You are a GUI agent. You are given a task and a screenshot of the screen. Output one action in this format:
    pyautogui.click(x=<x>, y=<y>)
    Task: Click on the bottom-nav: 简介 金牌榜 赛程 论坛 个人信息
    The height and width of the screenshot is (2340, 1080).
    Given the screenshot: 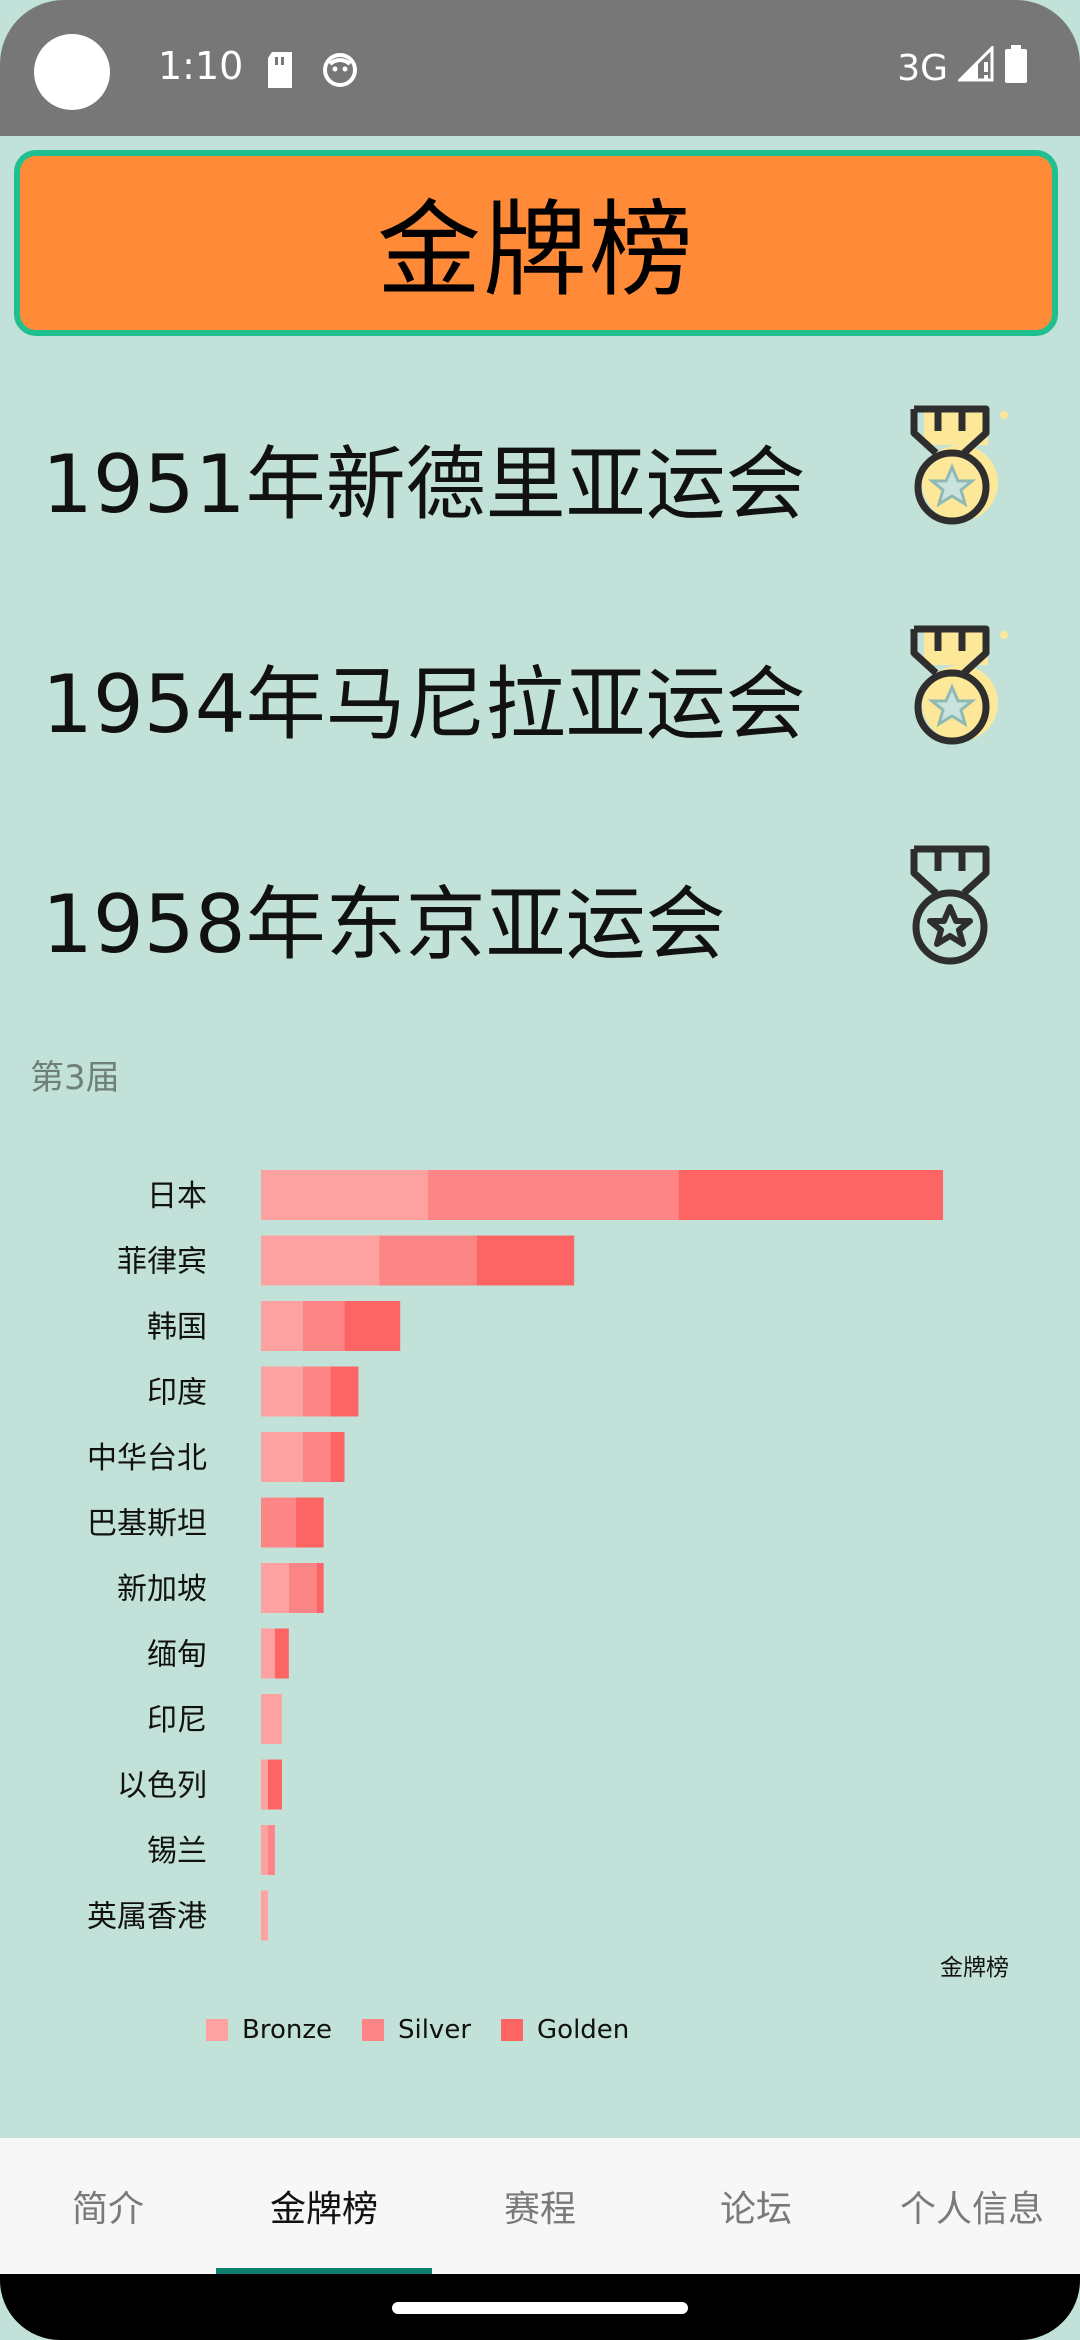 What is the action you would take?
    pyautogui.click(x=540, y=2206)
    